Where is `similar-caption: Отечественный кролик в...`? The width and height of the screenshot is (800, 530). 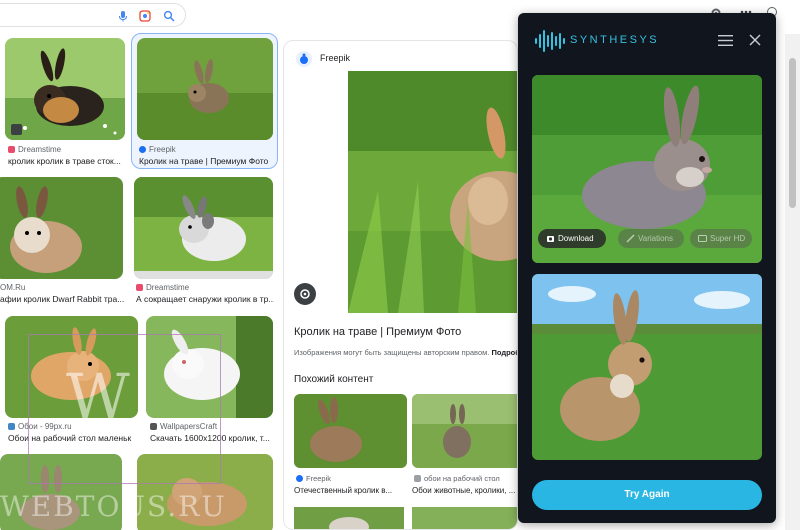 similar-caption: Отечественный кролик в... is located at coordinates (350, 490).